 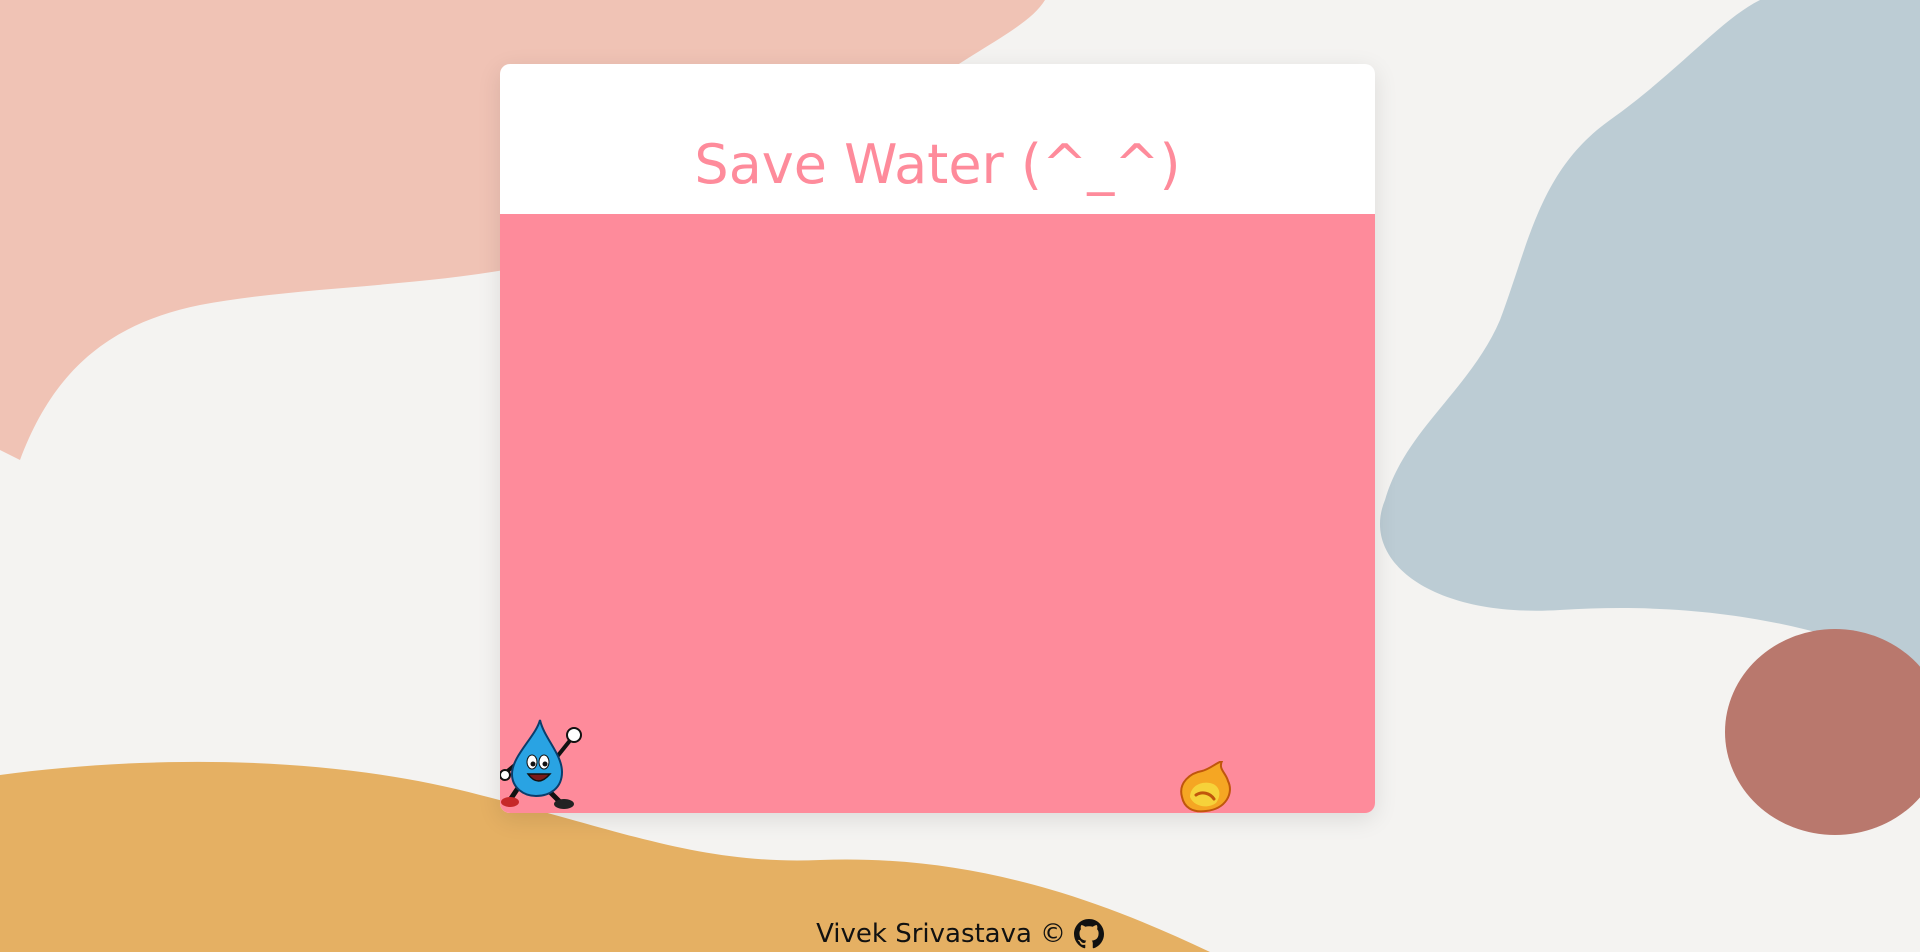 What do you see at coordinates (1052, 934) in the screenshot?
I see `copyright-symbol: ©` at bounding box center [1052, 934].